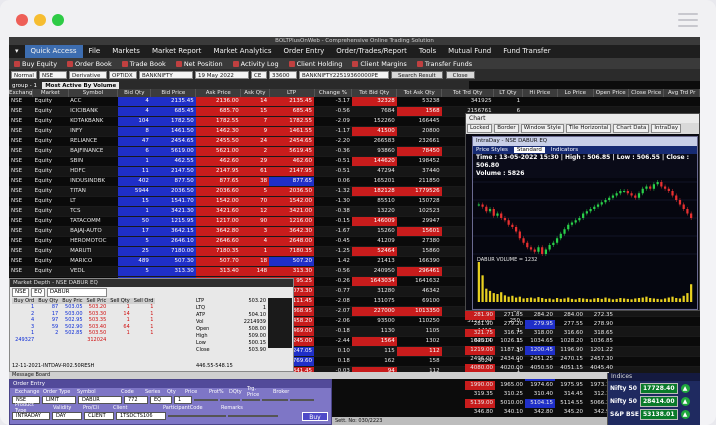  Describe the element at coordinates (255, 93) in the screenshot. I see `column-header: Ask Qty` at that location.